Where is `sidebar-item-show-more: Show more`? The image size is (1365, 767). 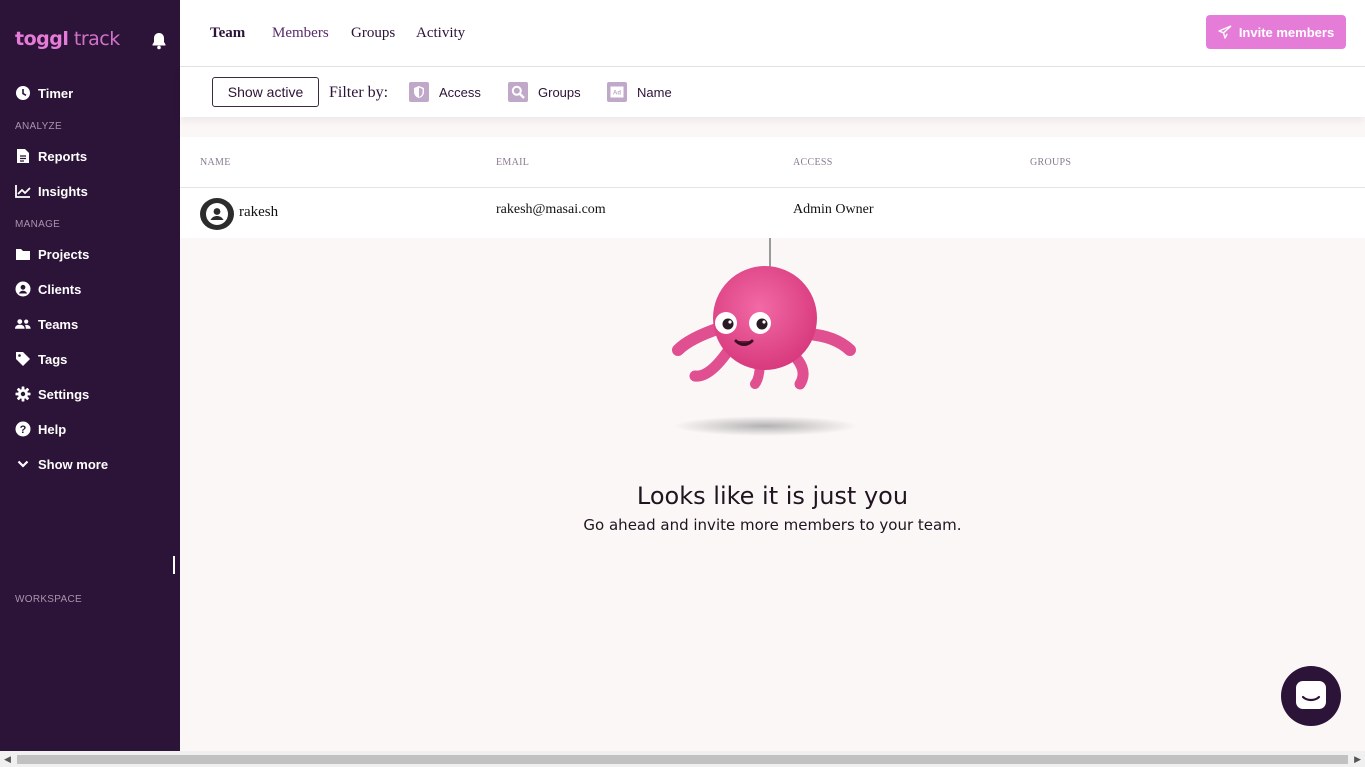
sidebar-item-show-more: Show more is located at coordinates (61, 464).